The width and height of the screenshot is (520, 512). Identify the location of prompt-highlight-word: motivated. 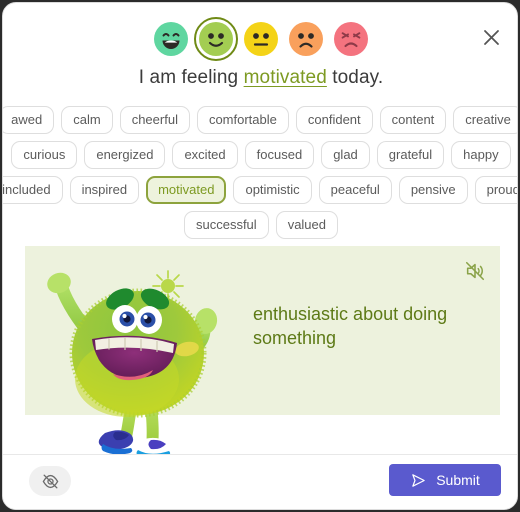
(285, 77).